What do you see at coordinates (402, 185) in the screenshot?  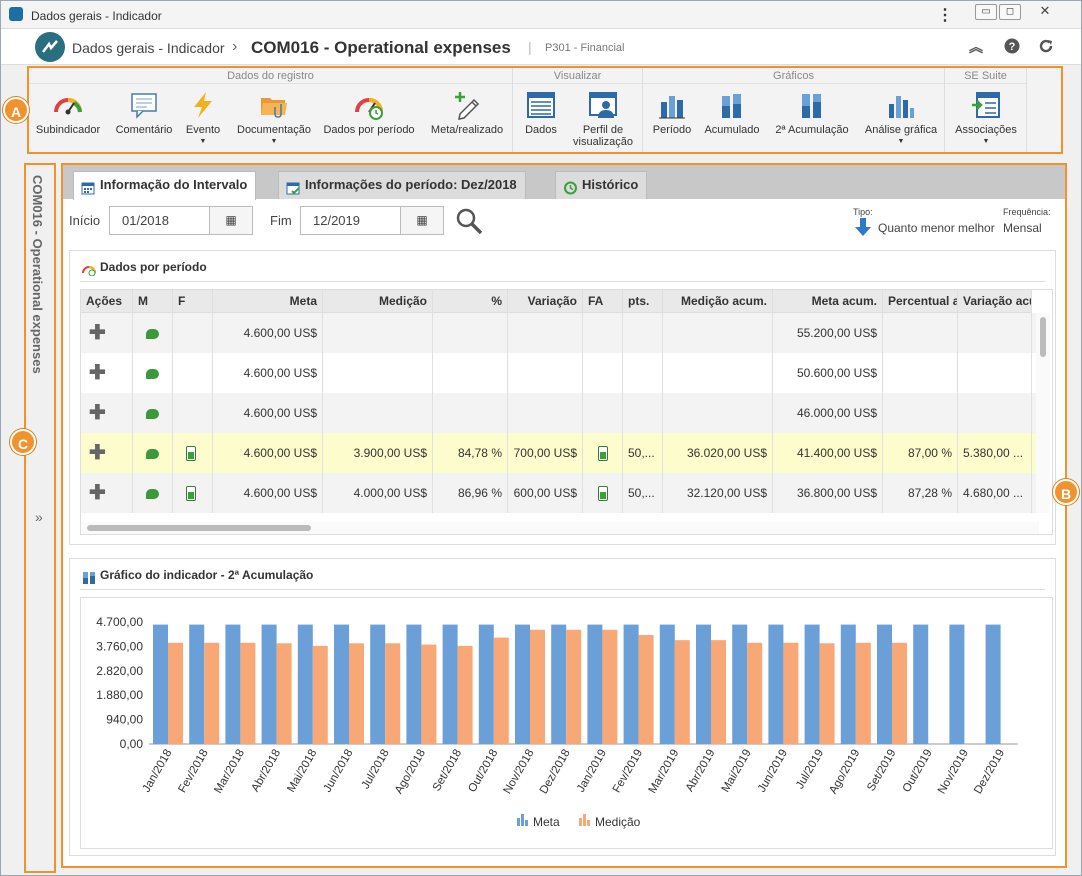 I see `tab-informacoes-periodo: Informações do período: Dez/2018` at bounding box center [402, 185].